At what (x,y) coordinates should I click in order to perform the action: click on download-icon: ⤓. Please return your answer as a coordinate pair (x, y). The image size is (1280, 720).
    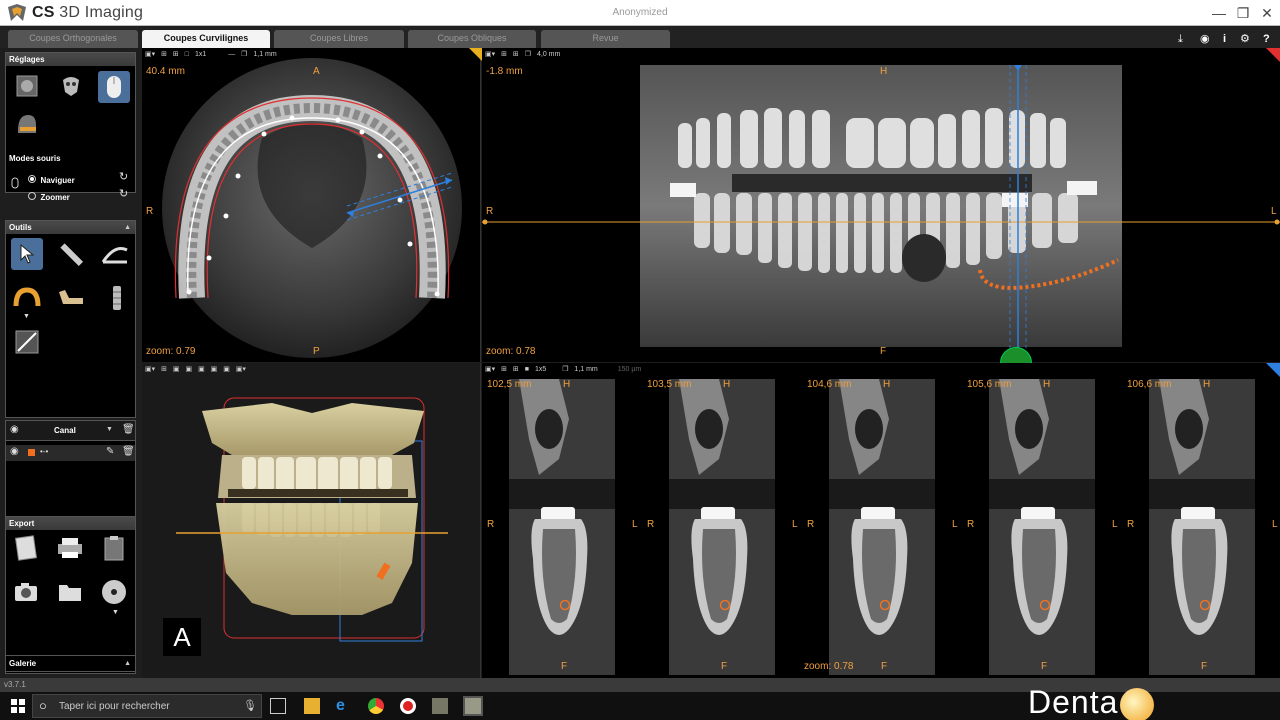
    Looking at the image, I should click on (1180, 39).